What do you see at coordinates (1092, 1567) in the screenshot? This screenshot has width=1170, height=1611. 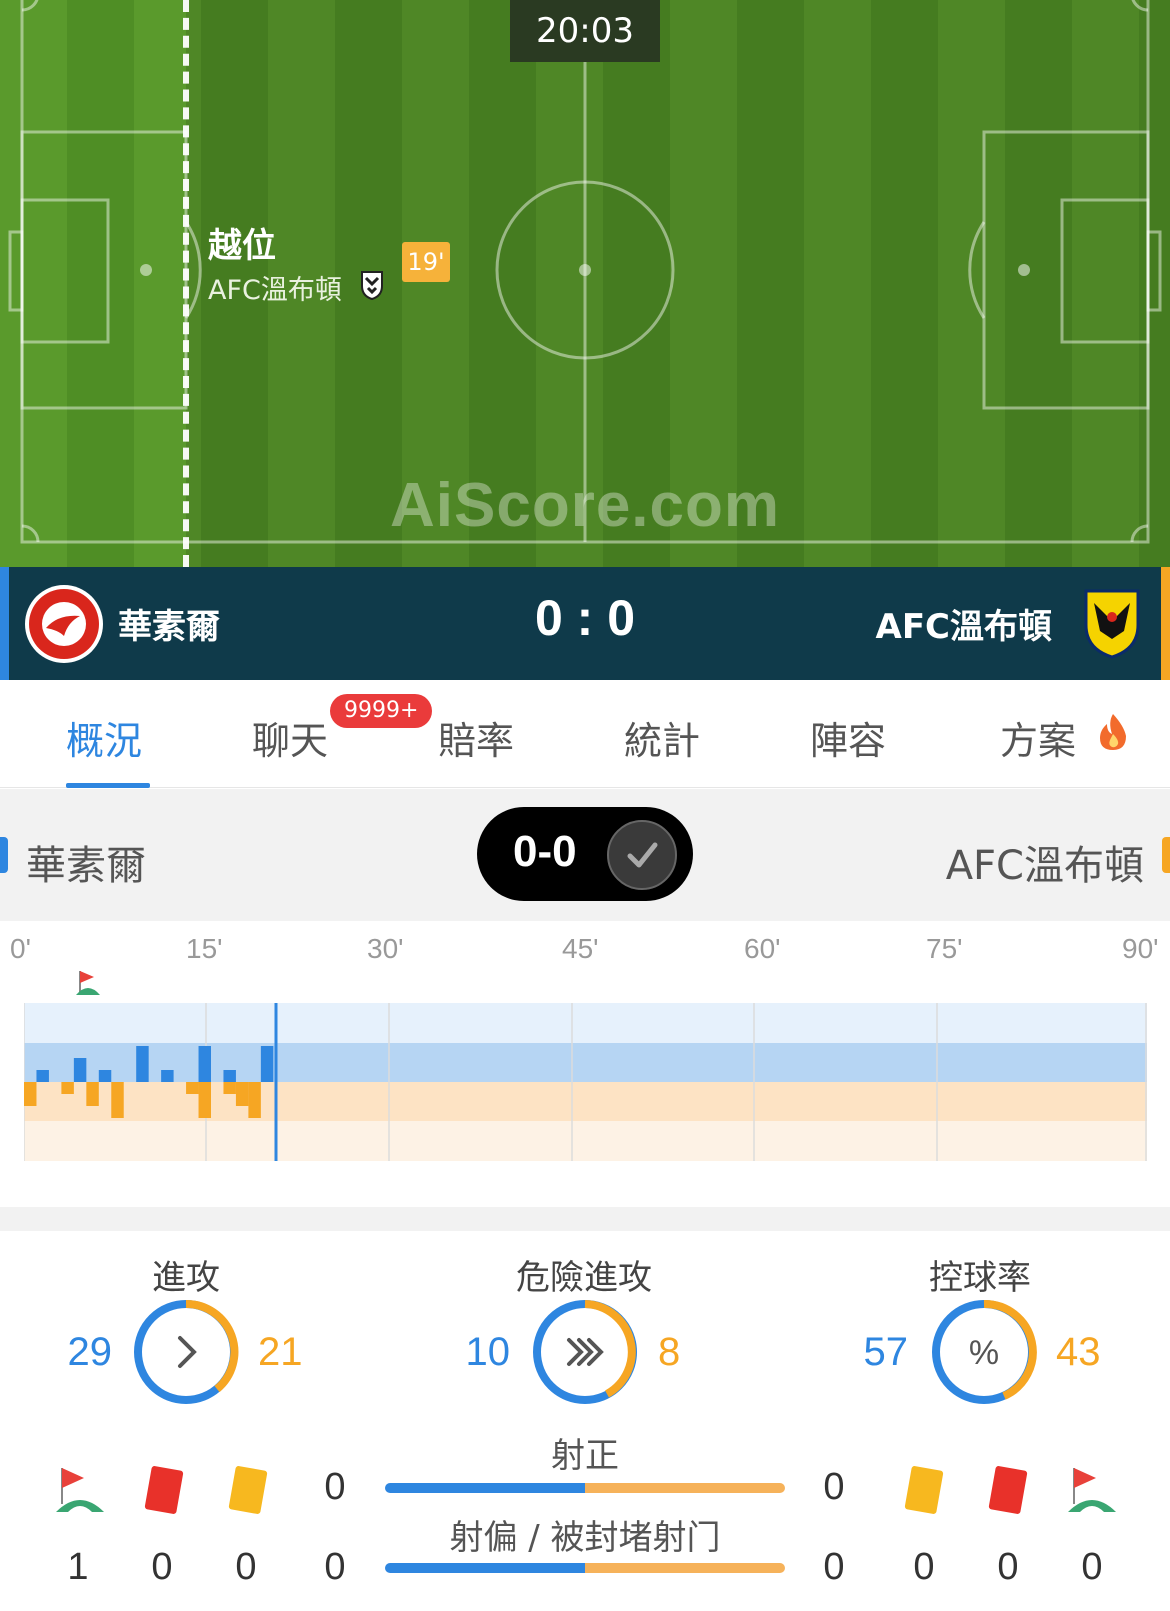 I see `away-corners-count: 0` at bounding box center [1092, 1567].